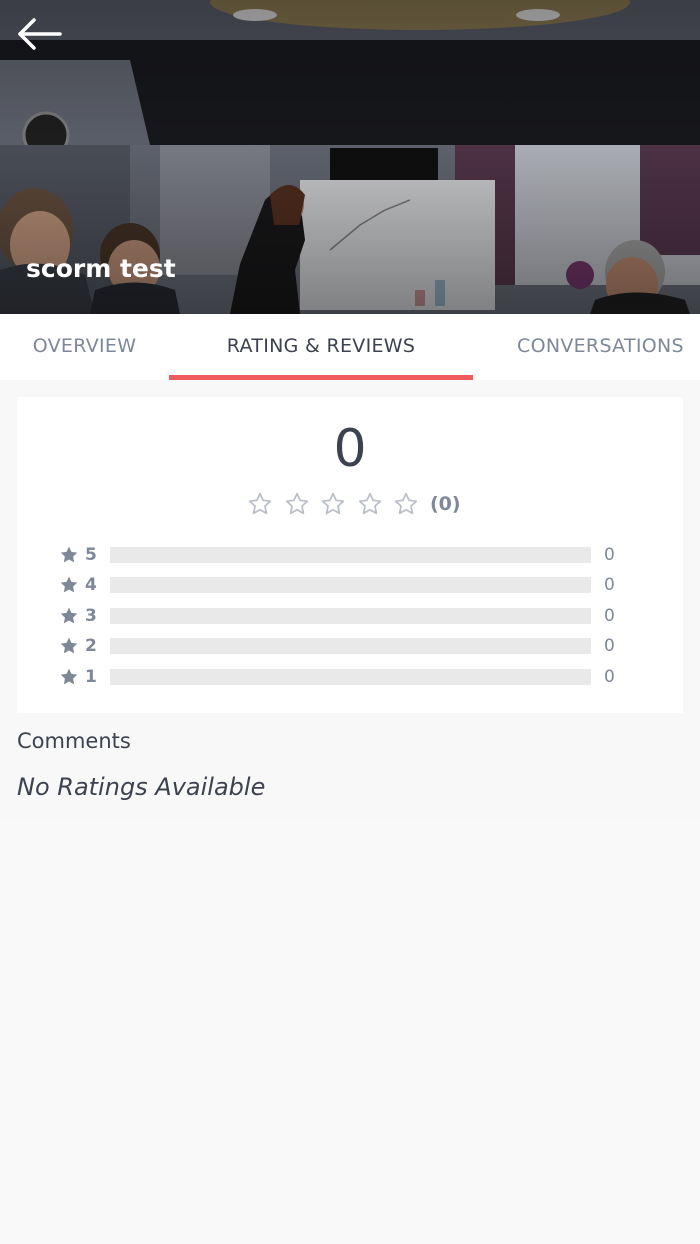 The image size is (700, 1244). What do you see at coordinates (91, 585) in the screenshot?
I see `rating-bar-label: 4` at bounding box center [91, 585].